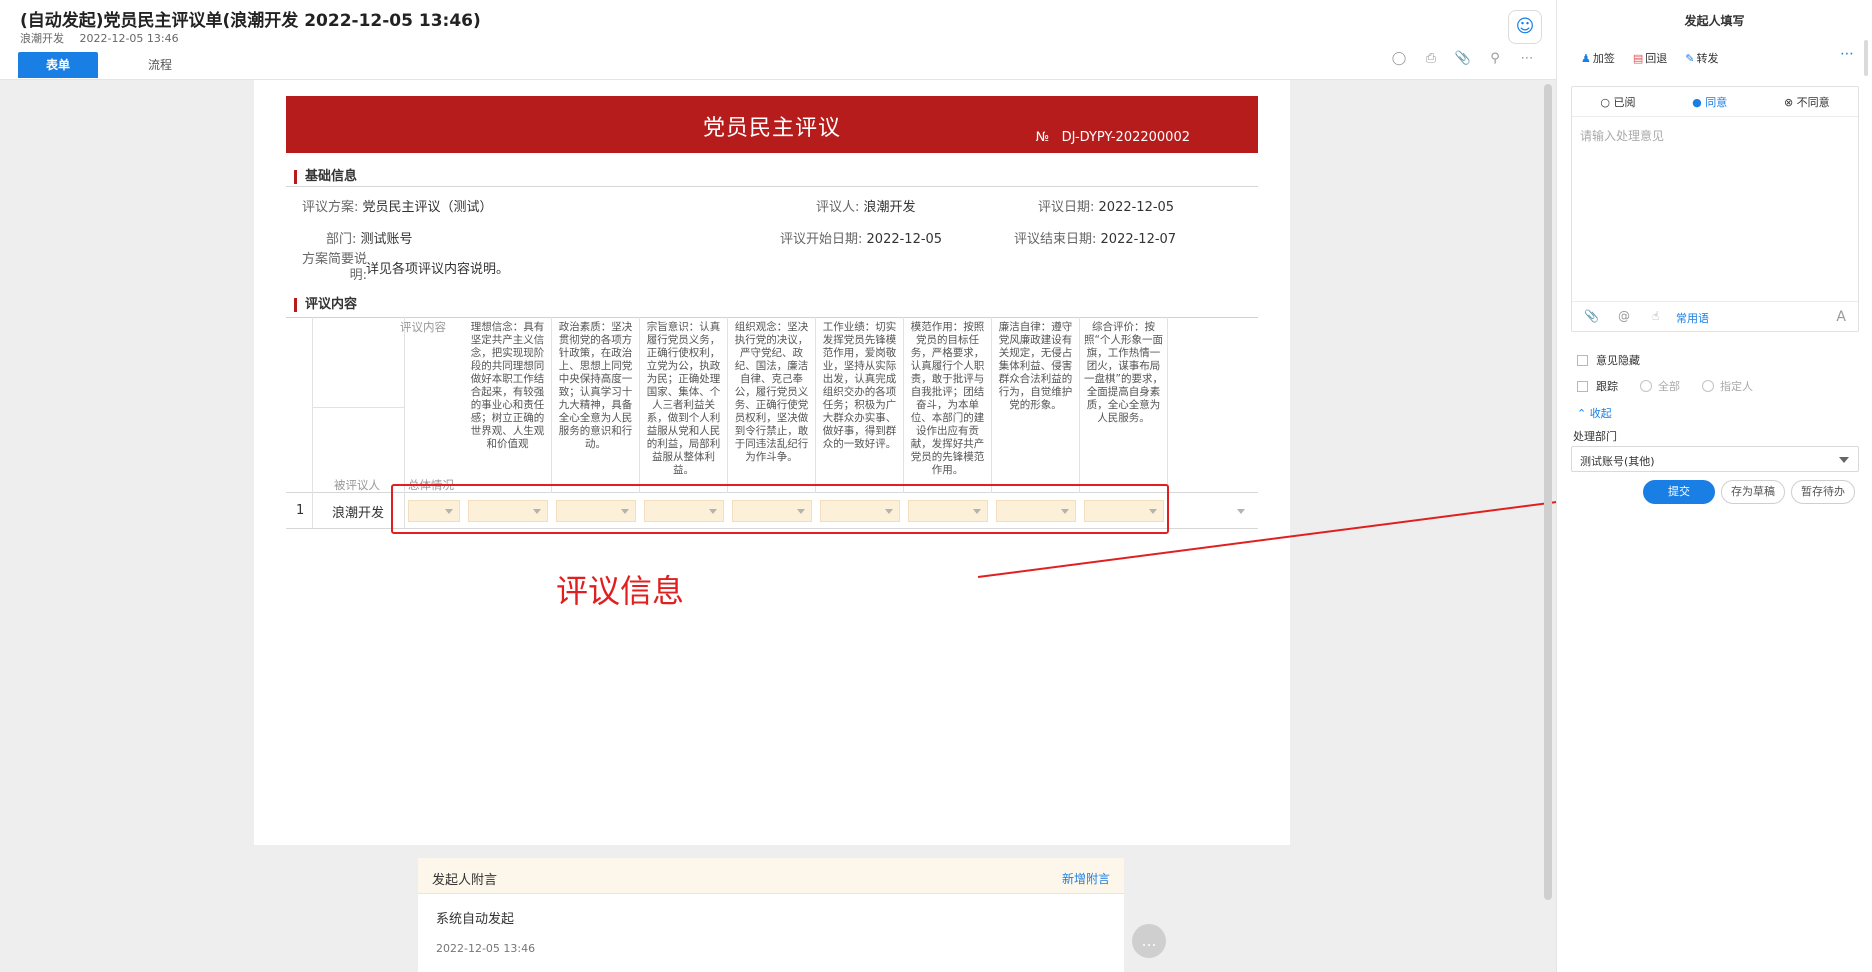 This screenshot has width=1872, height=972. Describe the element at coordinates (1212, 511) in the screenshot. I see `score-select` at that location.